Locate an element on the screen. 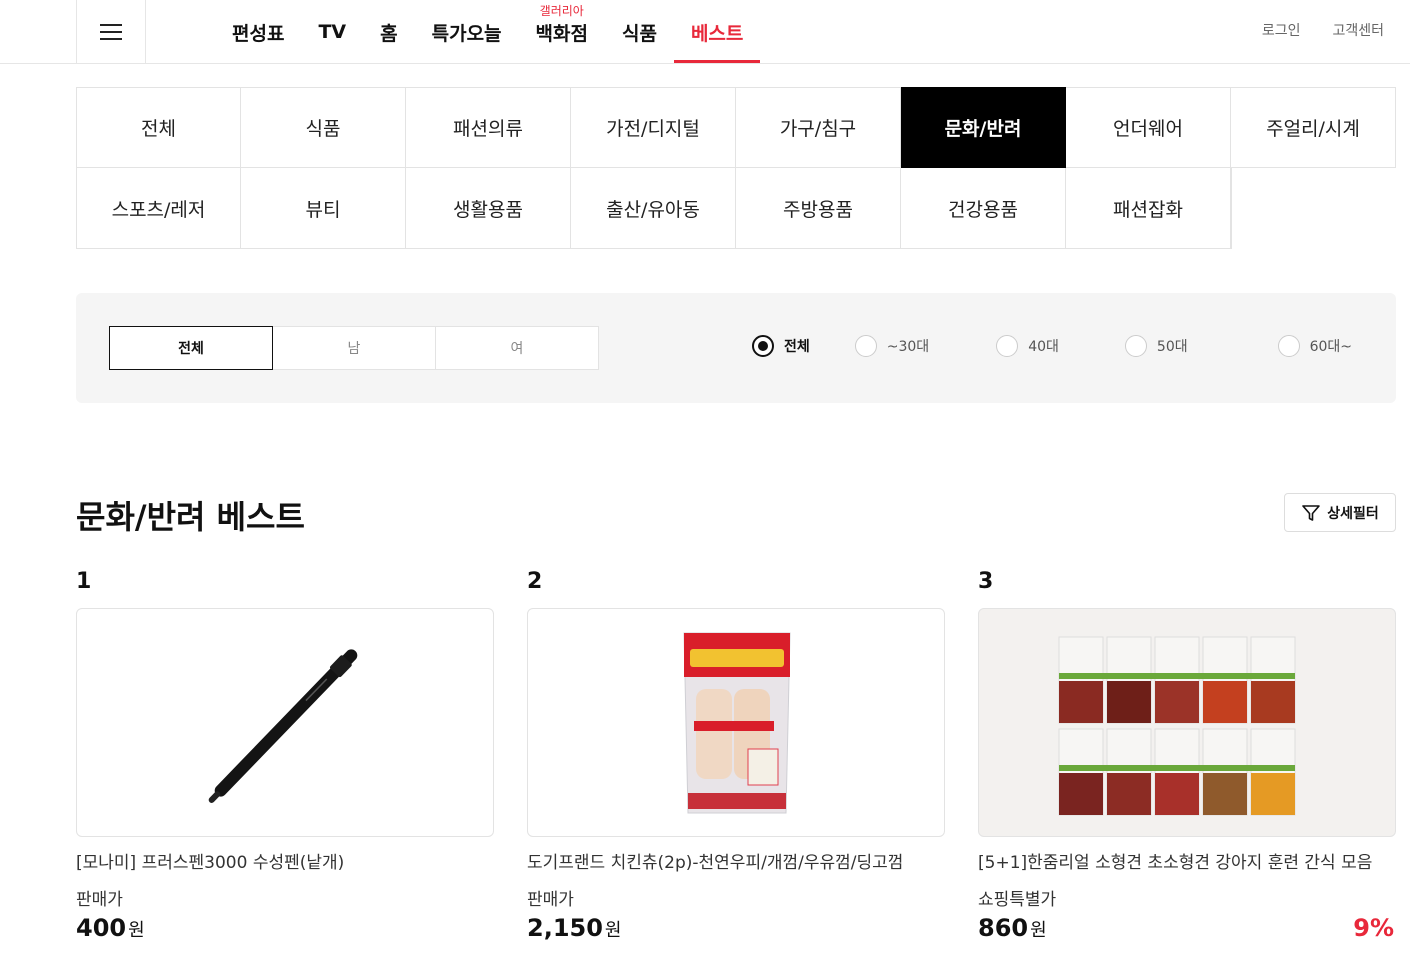 The image size is (1410, 957). product-card: 1 [모나미] 프러스펜3000 수성펜(낱개) 판매가 400 원 is located at coordinates (285, 755).